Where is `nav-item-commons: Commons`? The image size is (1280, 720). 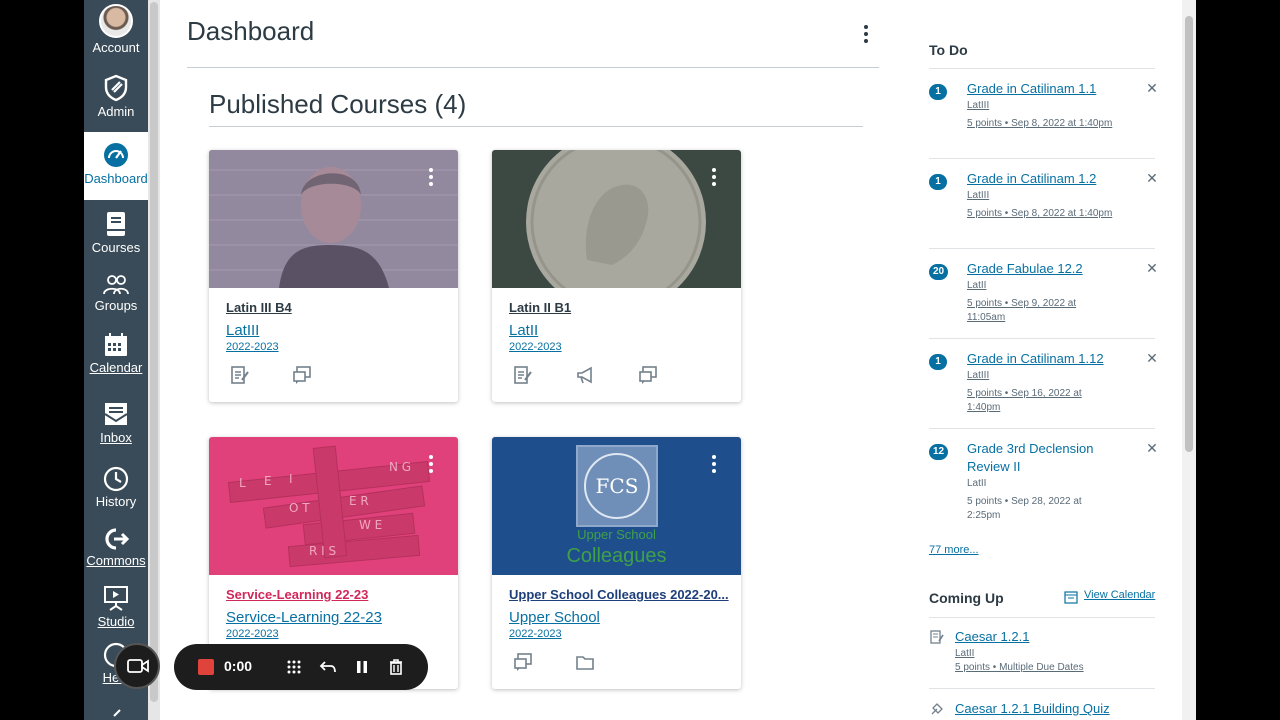
nav-item-commons: Commons is located at coordinates (116, 550).